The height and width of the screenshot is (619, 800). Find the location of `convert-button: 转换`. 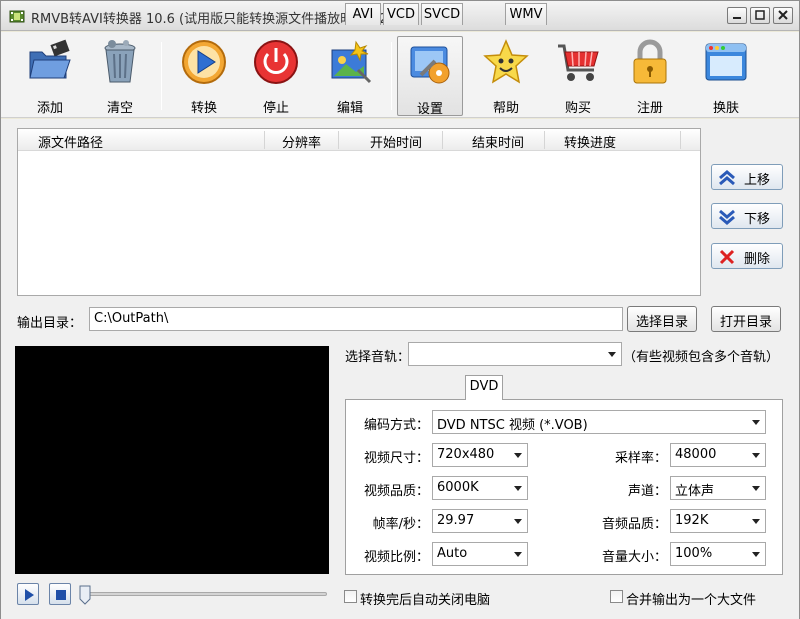

convert-button: 转换 is located at coordinates (204, 76).